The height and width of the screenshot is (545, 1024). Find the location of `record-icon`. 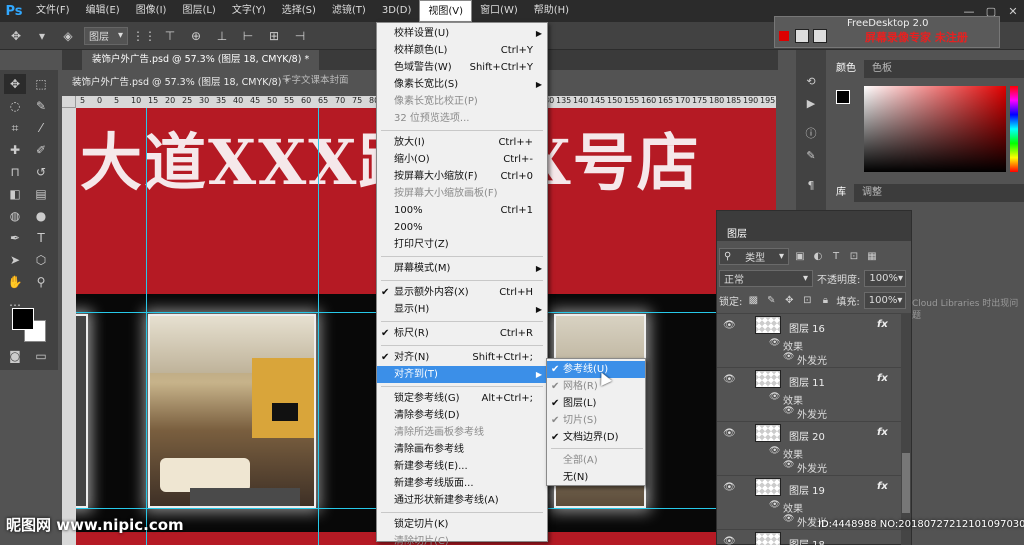

record-icon is located at coordinates (784, 36).